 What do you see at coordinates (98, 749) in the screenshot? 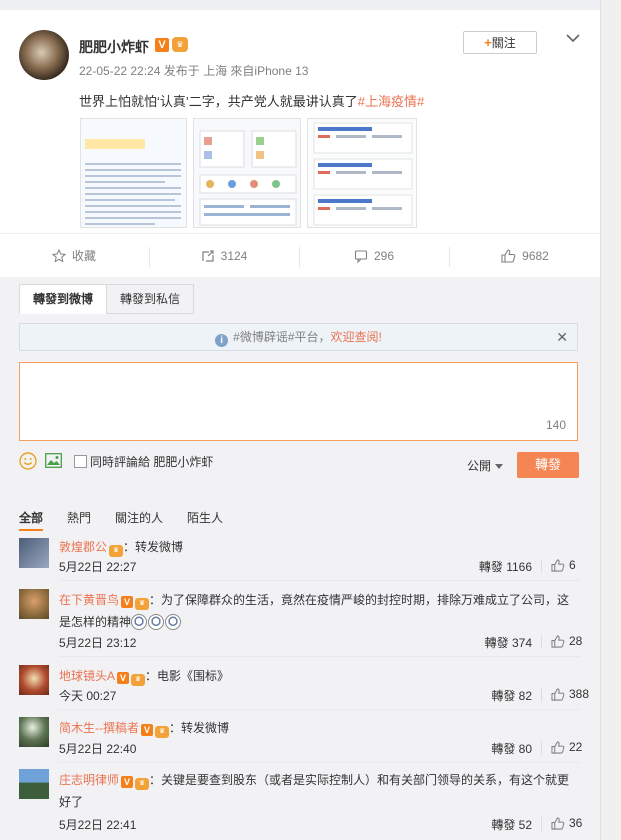
I see `comment-time: 5月22日 22:40` at bounding box center [98, 749].